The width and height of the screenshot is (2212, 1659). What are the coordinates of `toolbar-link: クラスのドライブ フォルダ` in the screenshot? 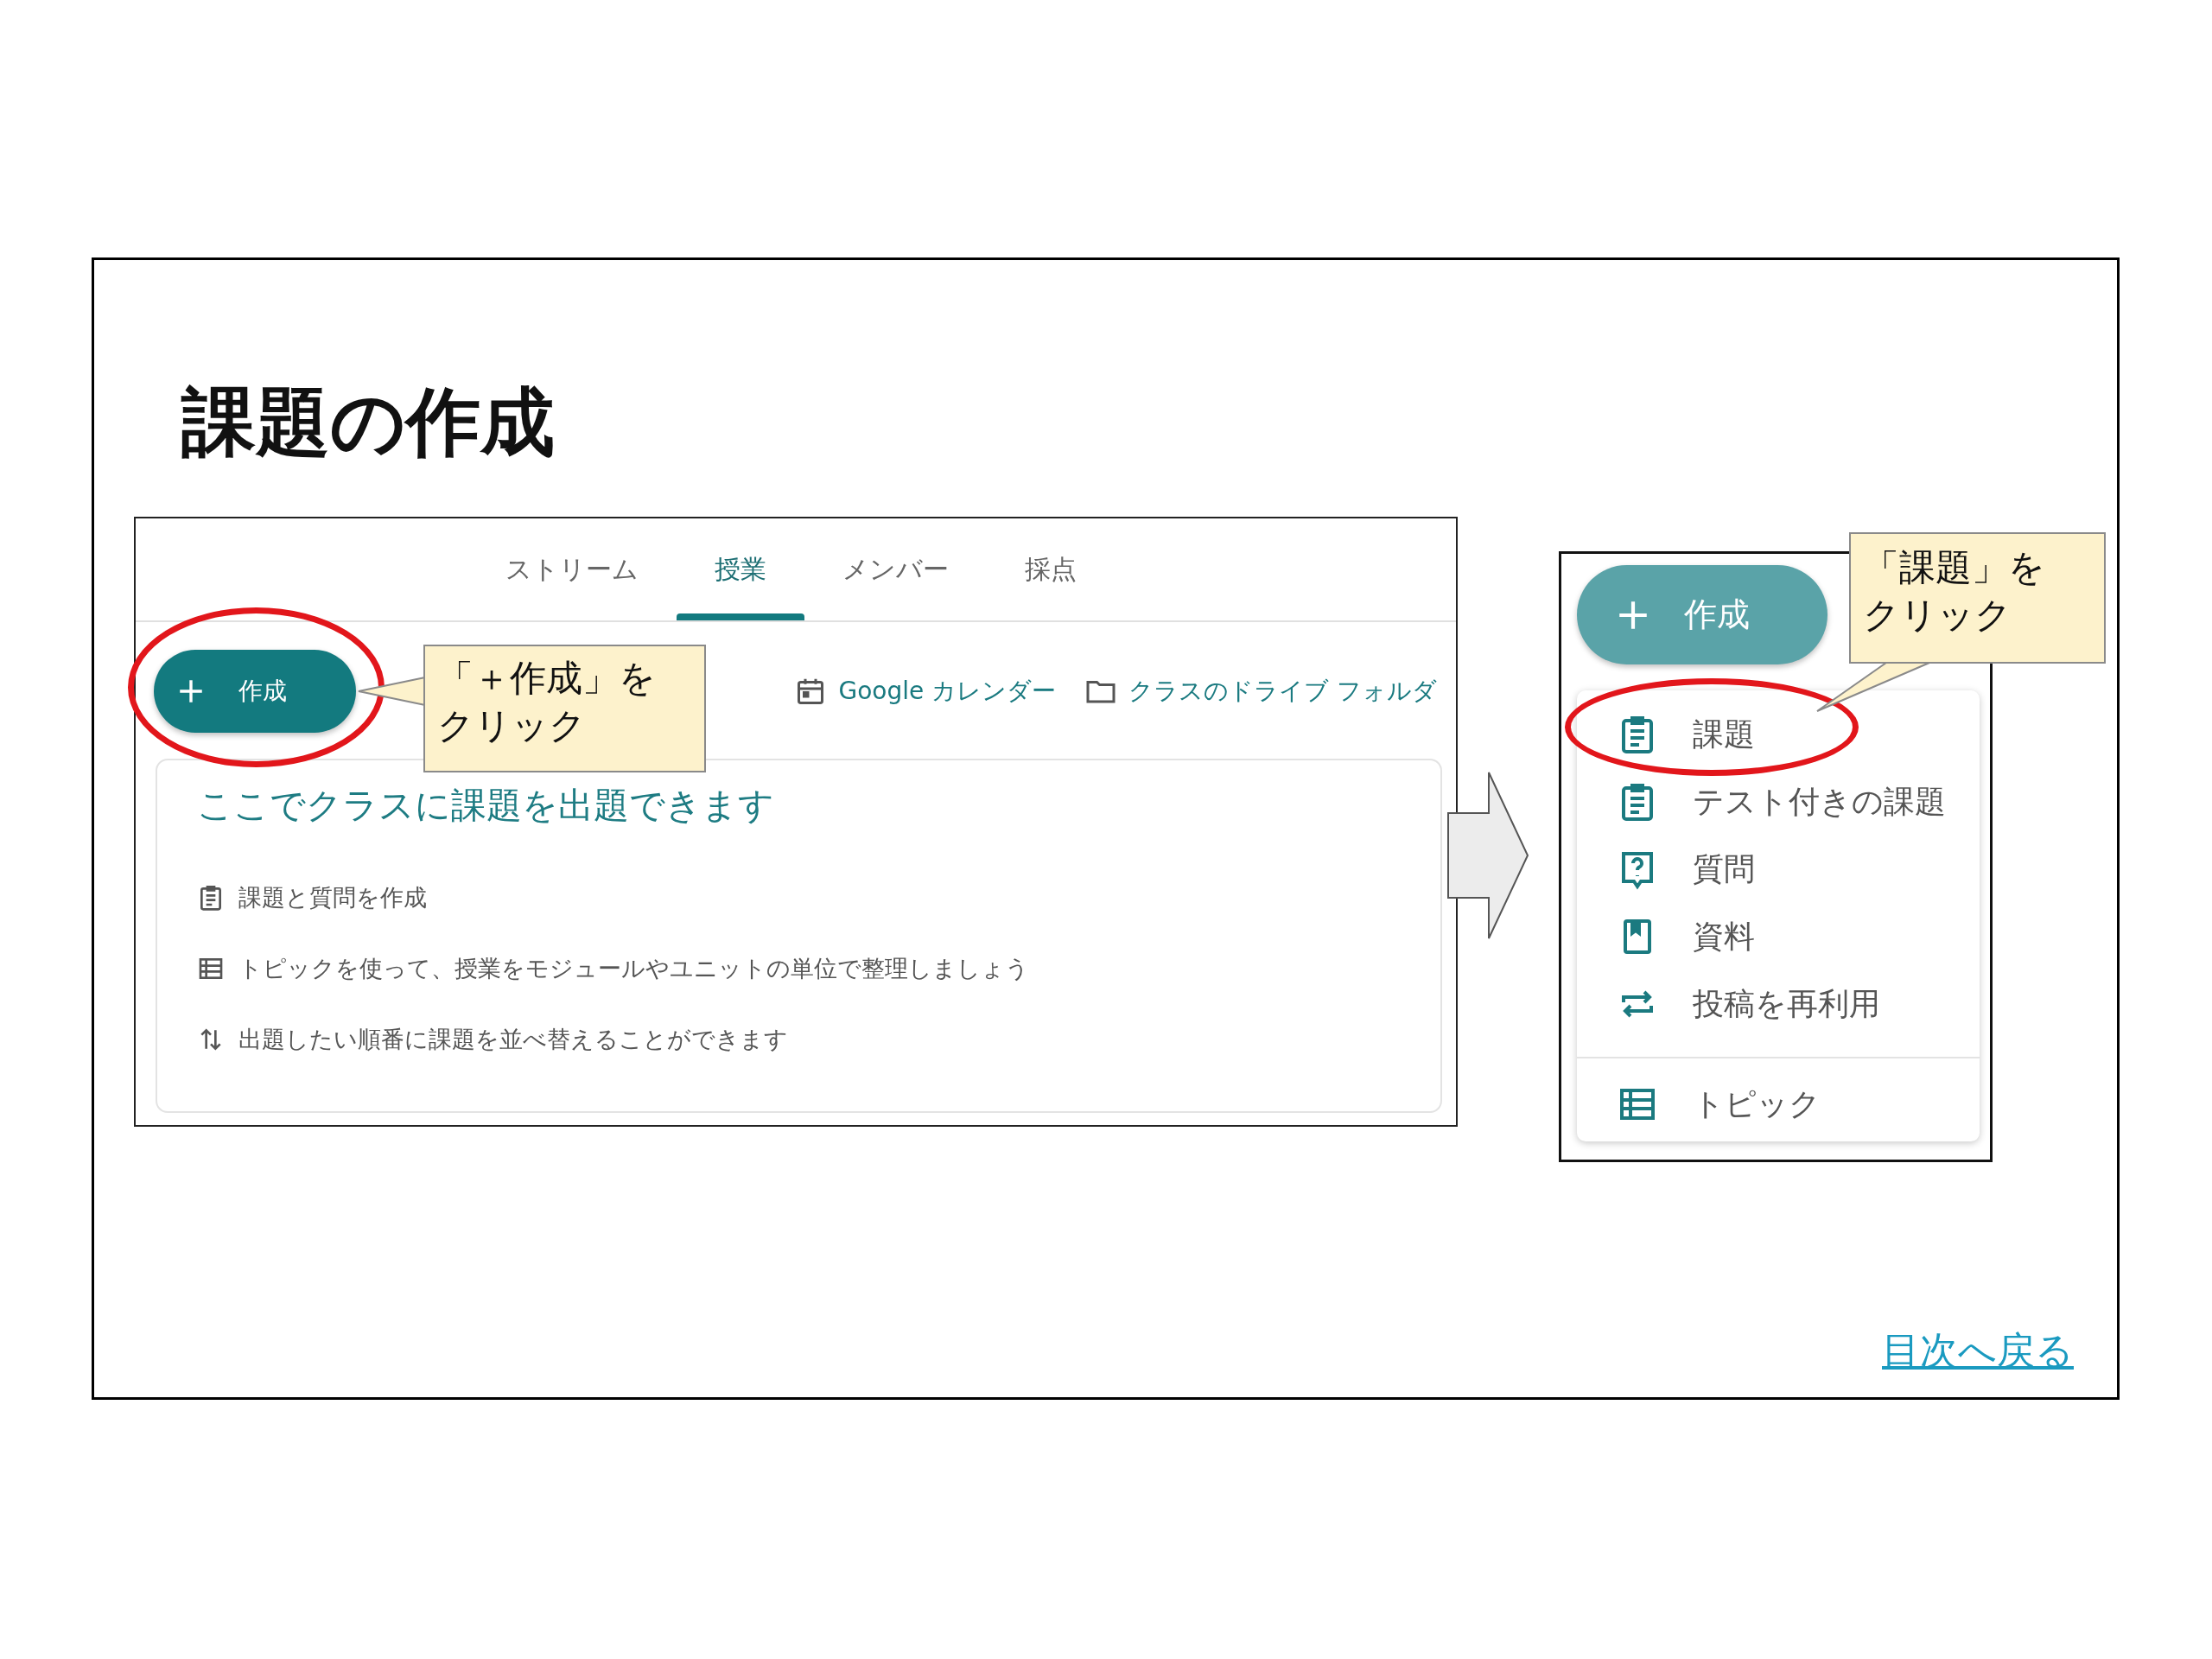 It's located at (1261, 691).